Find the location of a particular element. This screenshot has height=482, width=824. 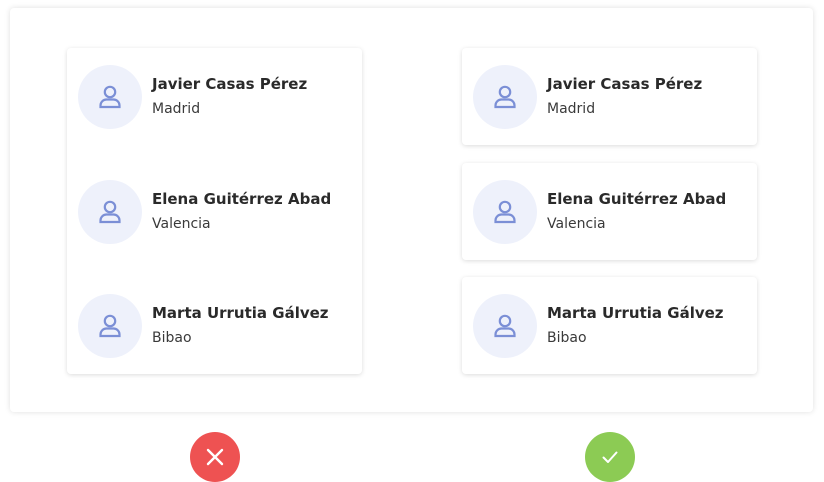

incorrect-badge is located at coordinates (215, 457).